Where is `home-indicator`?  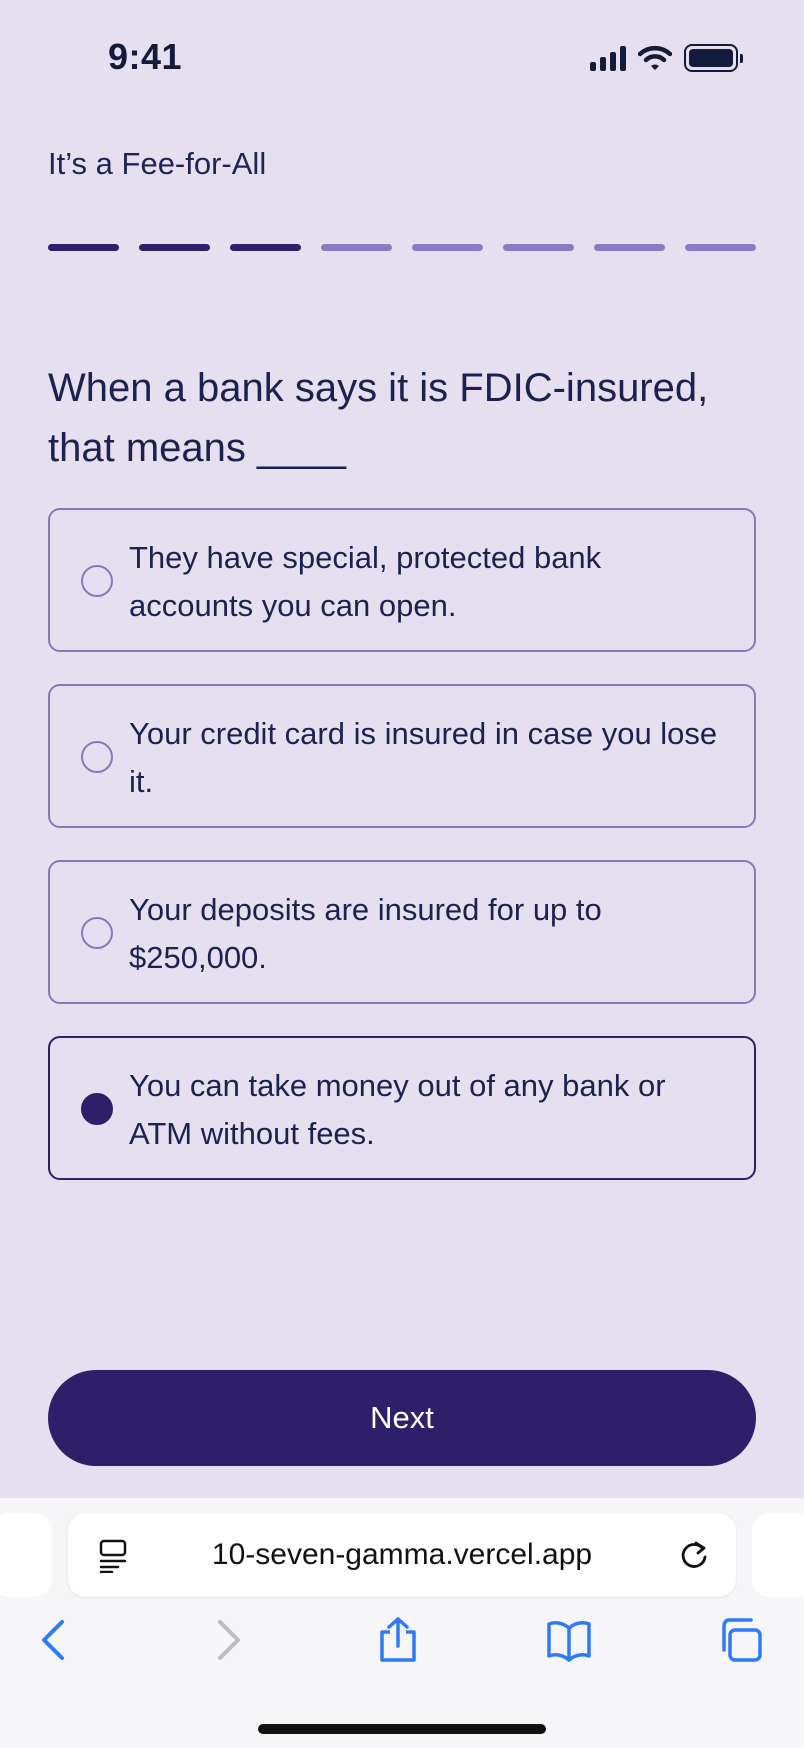
home-indicator is located at coordinates (402, 1729).